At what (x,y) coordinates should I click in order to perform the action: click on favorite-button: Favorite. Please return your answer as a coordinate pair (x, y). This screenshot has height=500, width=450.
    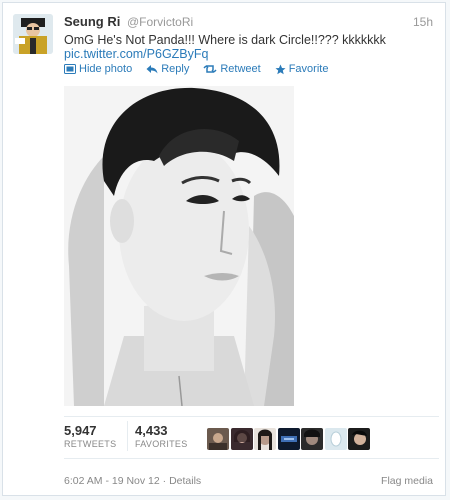
    Looking at the image, I should click on (302, 69).